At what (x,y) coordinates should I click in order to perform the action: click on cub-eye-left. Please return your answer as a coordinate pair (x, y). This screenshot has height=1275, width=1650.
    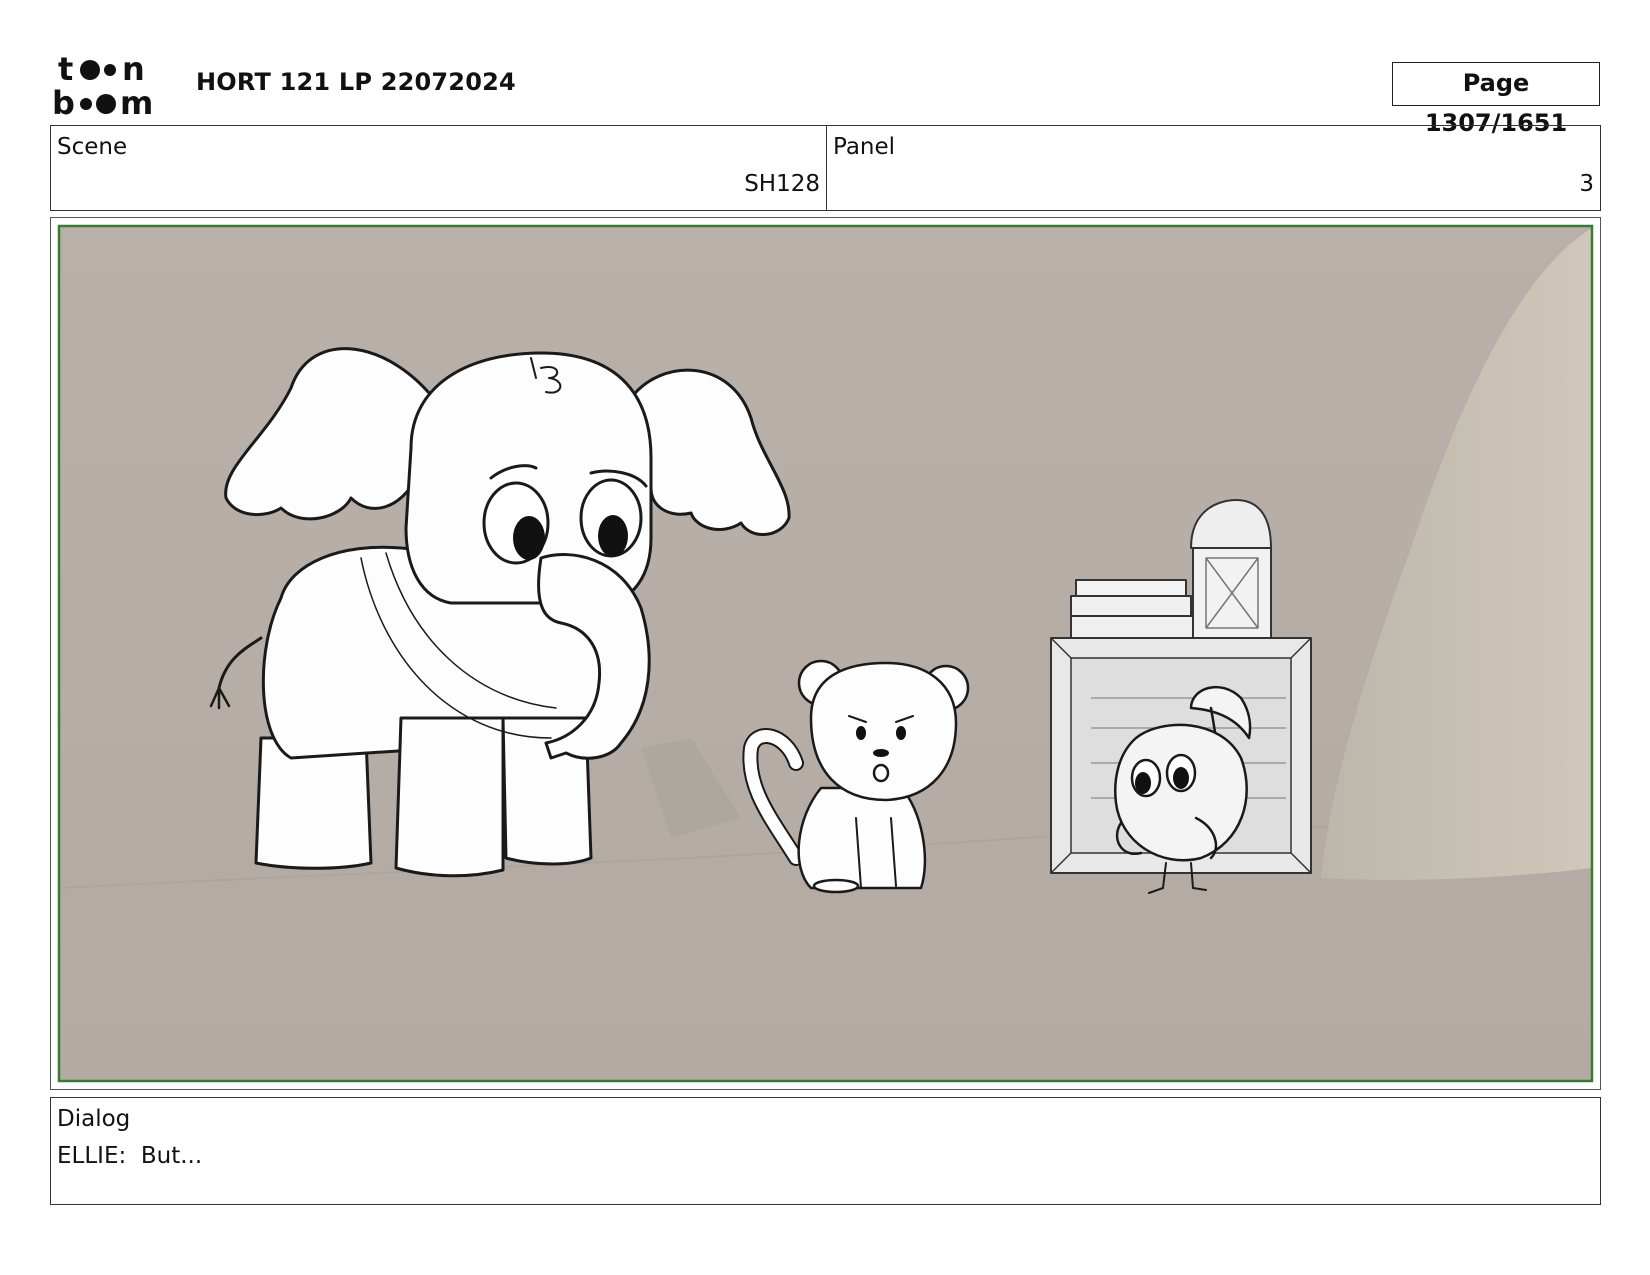
    Looking at the image, I should click on (861, 733).